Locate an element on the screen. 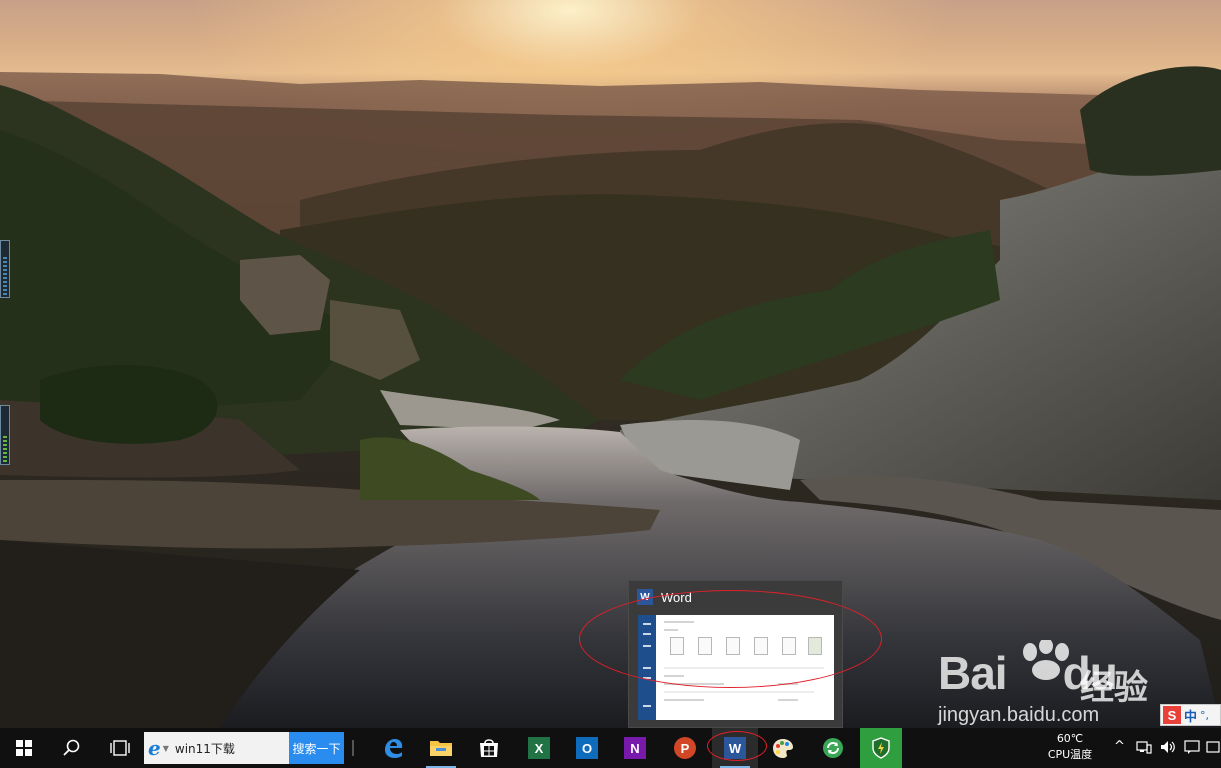 This screenshot has height=768, width=1221. taskbar-app-update-tool is located at coordinates (833, 748).